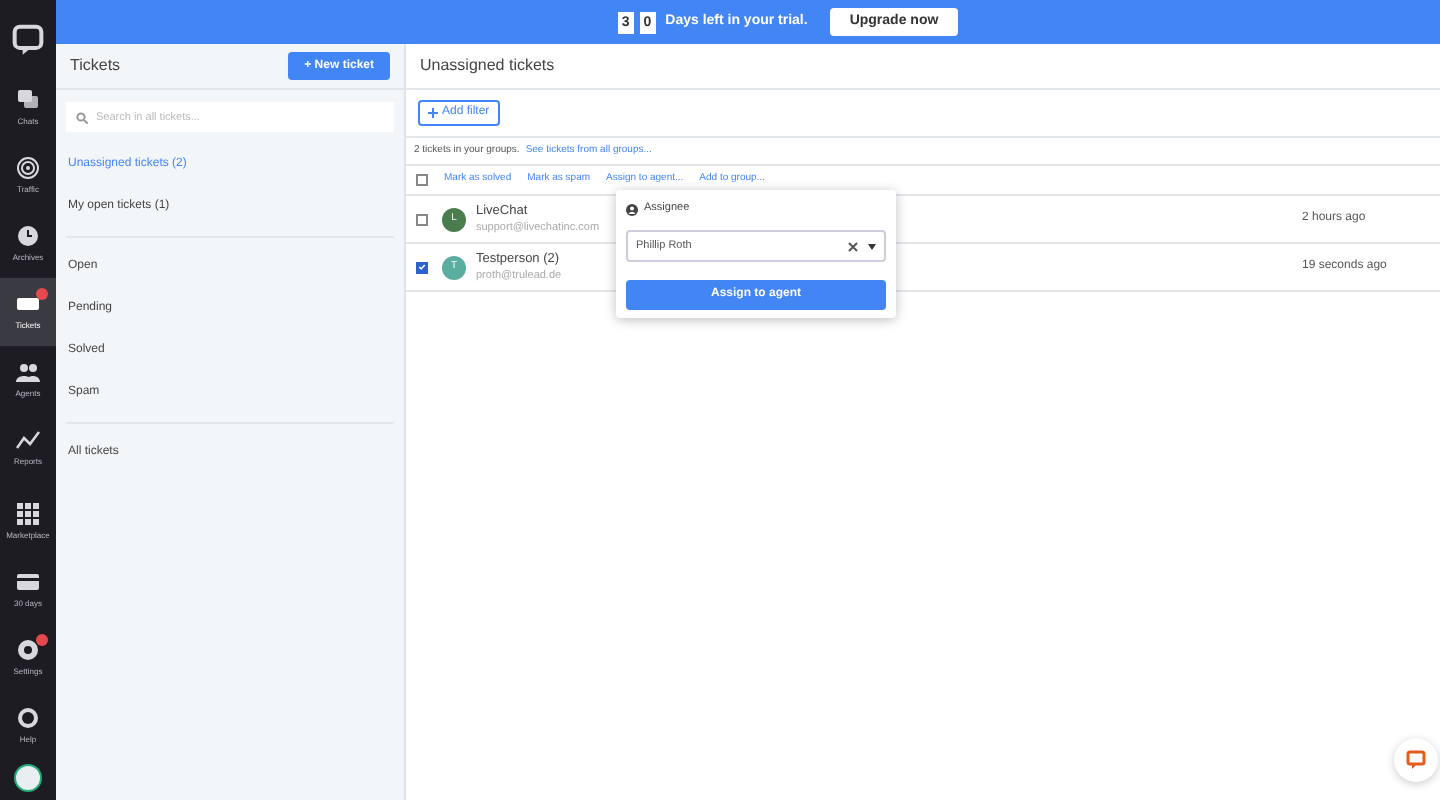  Describe the element at coordinates (872, 246) in the screenshot. I see `caret-icon` at that location.